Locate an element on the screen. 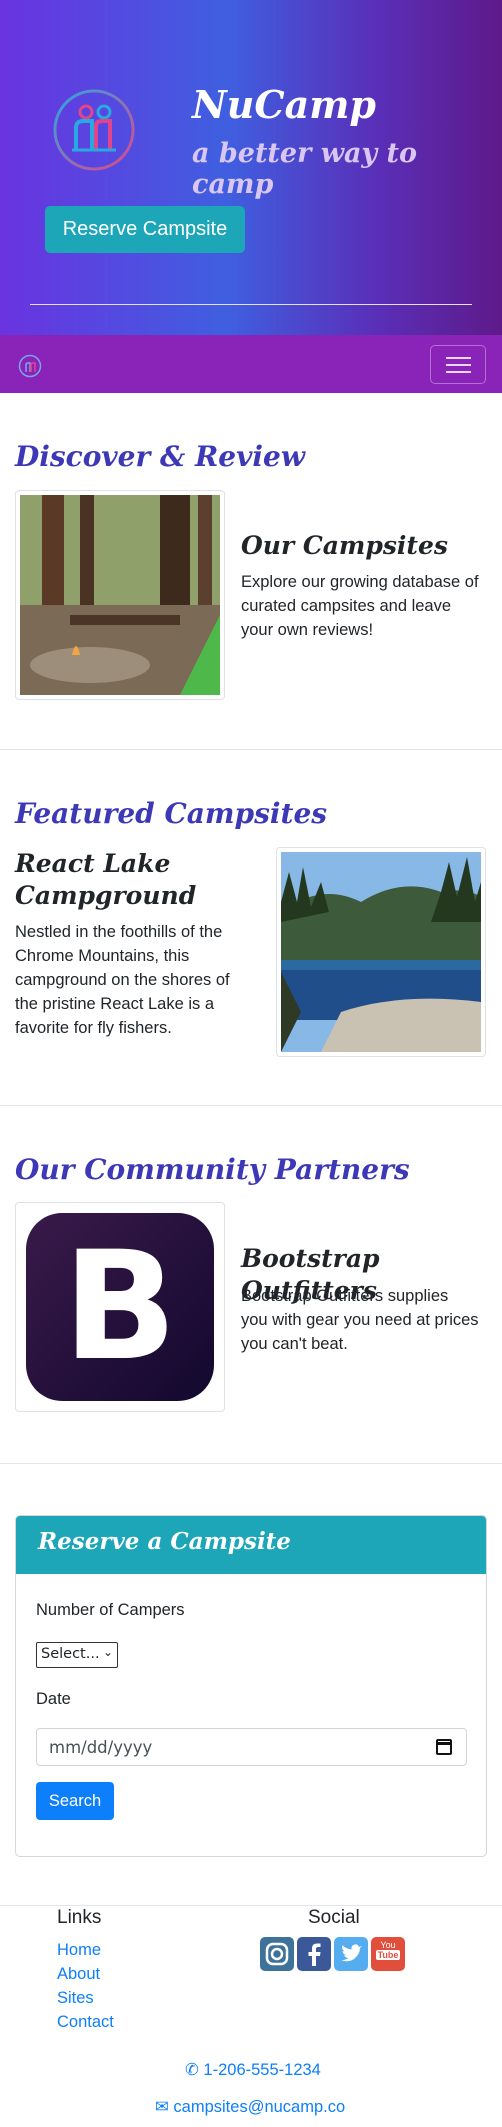  react-lake-title: React Lake Campground is located at coordinates (106, 879).